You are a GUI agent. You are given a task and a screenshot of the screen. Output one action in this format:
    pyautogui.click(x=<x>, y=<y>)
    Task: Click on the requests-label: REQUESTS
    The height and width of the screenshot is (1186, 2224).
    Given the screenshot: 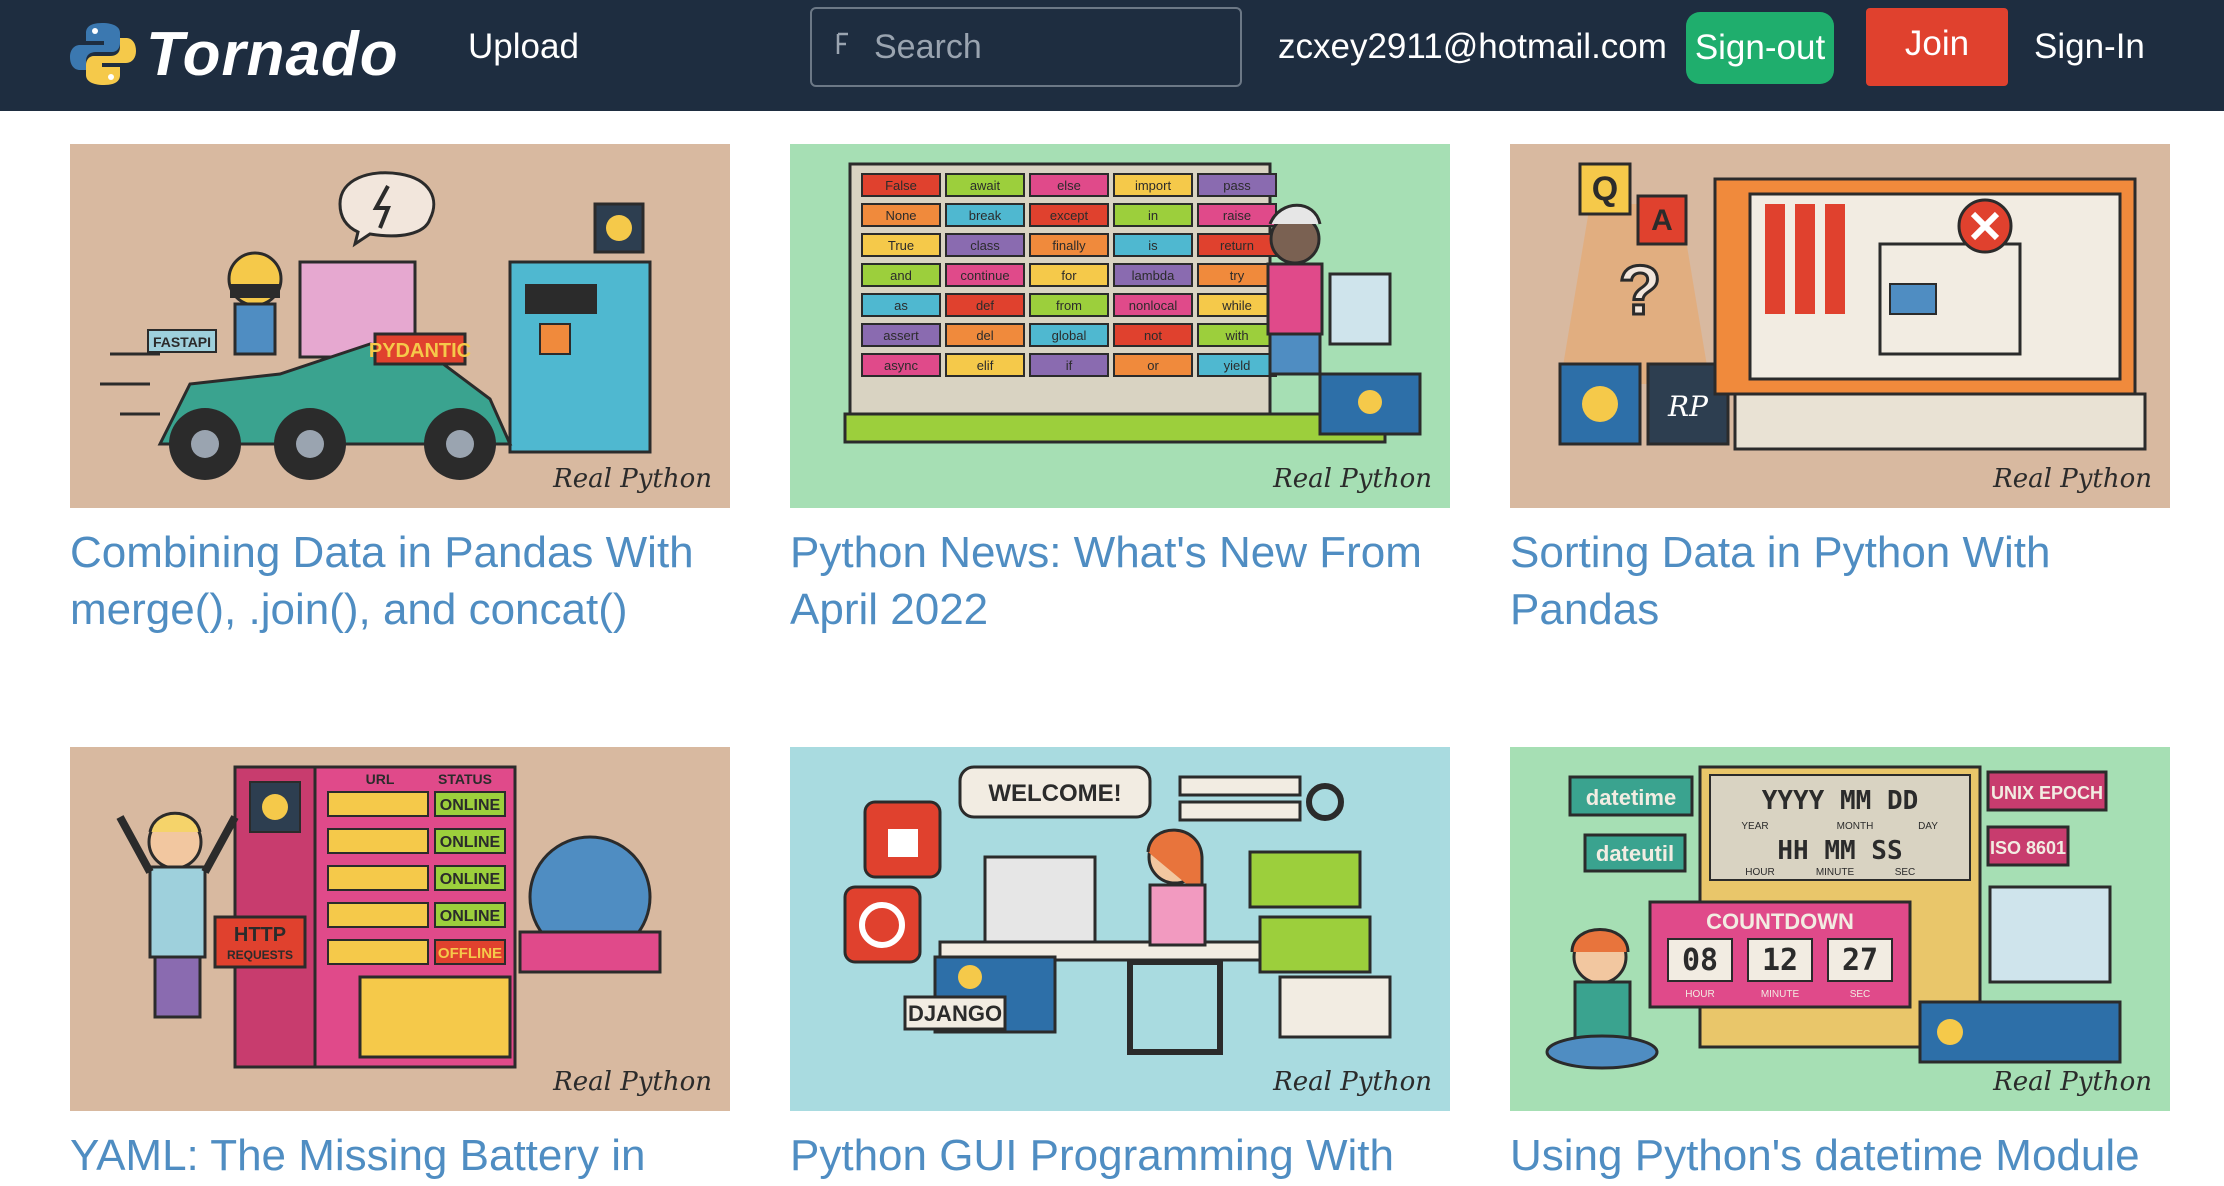 What is the action you would take?
    pyautogui.click(x=260, y=955)
    